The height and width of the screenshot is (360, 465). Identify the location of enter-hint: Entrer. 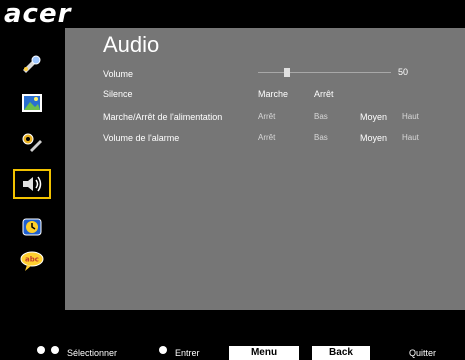
(187, 353).